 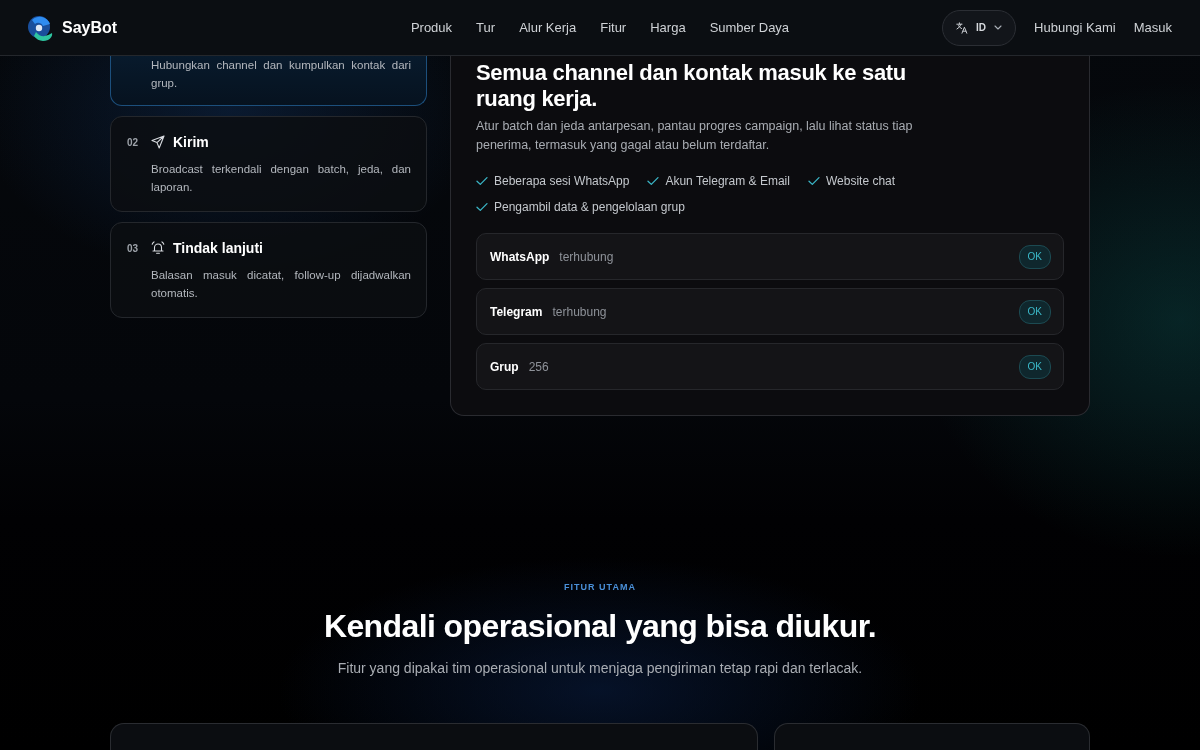 What do you see at coordinates (520, 256) in the screenshot?
I see `channel-name: WhatsApp` at bounding box center [520, 256].